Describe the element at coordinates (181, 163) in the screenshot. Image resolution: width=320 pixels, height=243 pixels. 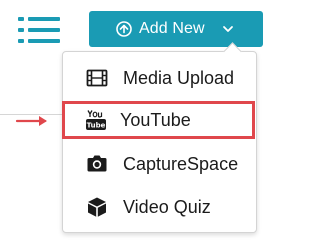
I see `menu-item-label: CaptureSpace` at that location.